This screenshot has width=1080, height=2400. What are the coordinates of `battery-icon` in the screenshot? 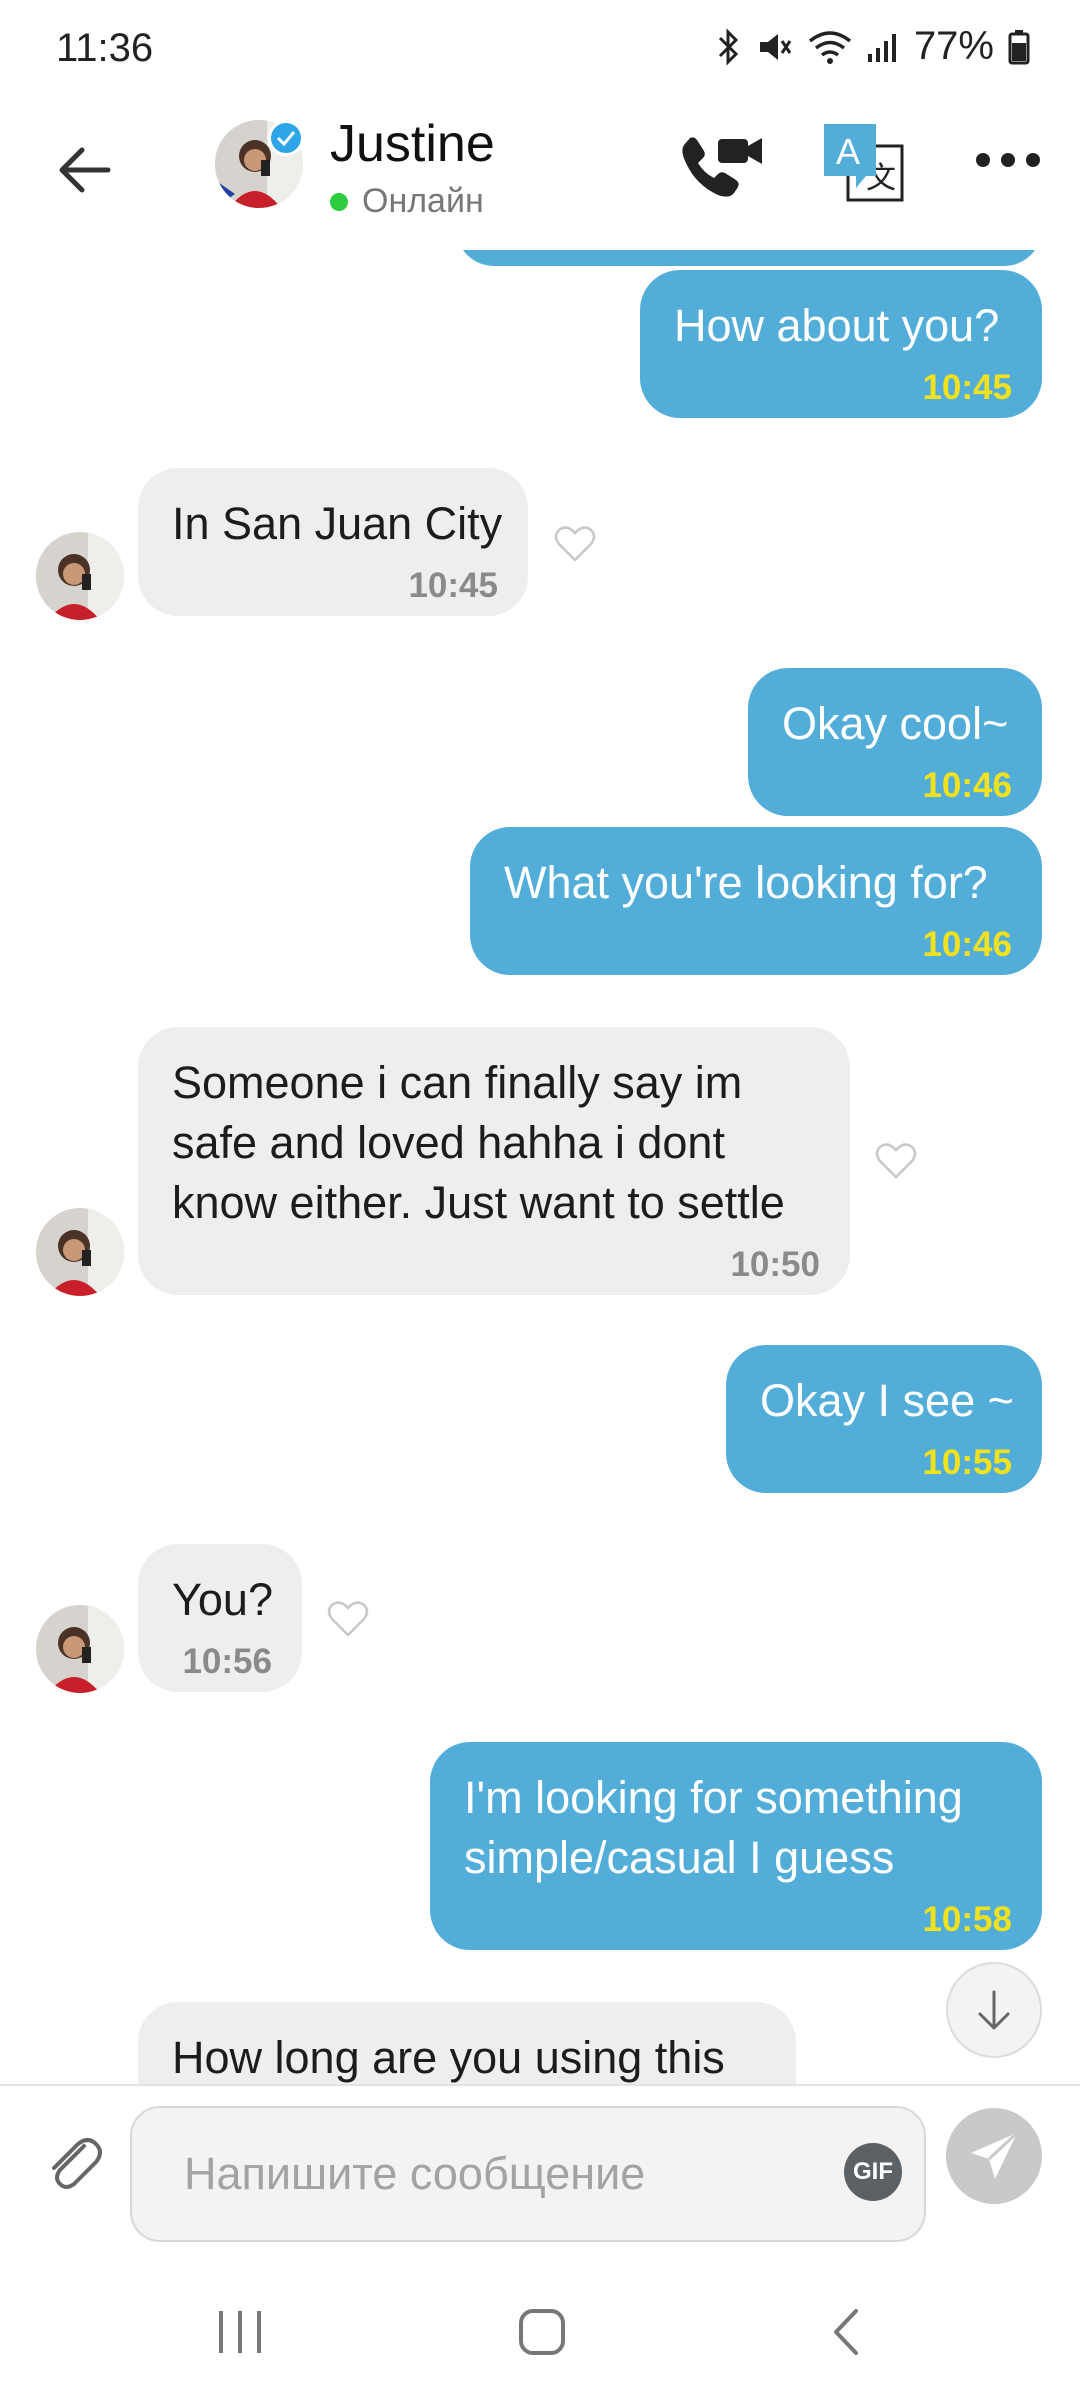 It's located at (1019, 46).